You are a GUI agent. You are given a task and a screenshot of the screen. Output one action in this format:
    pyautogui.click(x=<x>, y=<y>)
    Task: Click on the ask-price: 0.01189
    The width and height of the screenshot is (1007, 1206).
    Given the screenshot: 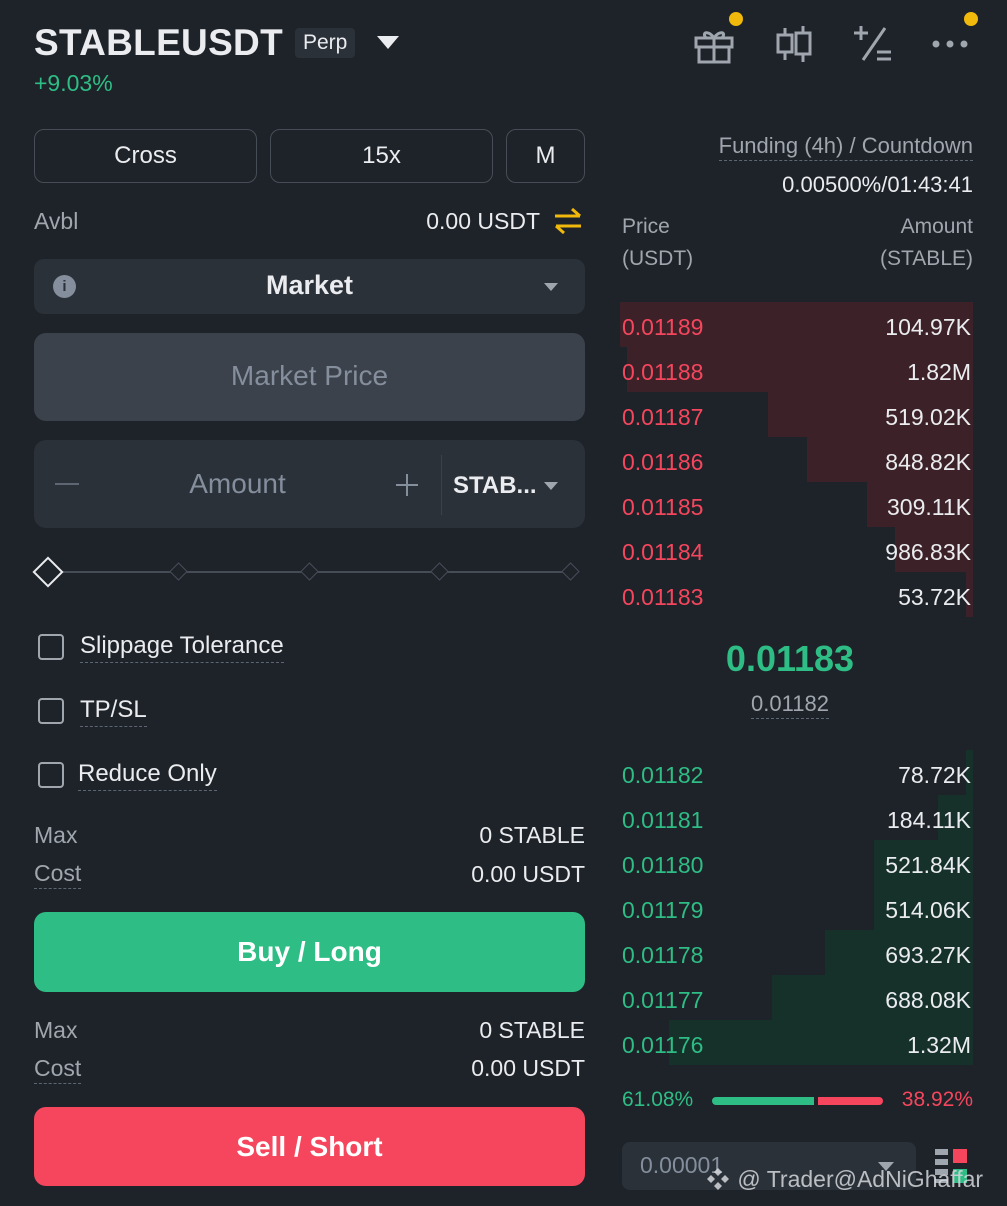 What is the action you would take?
    pyautogui.click(x=663, y=327)
    